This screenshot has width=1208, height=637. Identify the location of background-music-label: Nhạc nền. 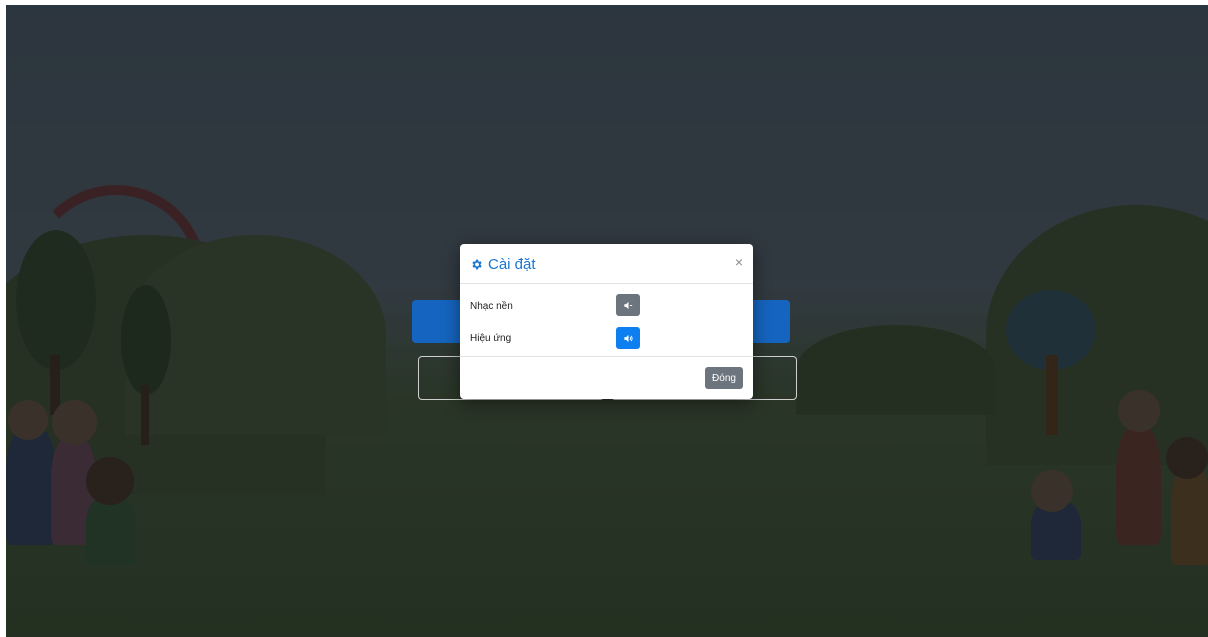
(491, 306).